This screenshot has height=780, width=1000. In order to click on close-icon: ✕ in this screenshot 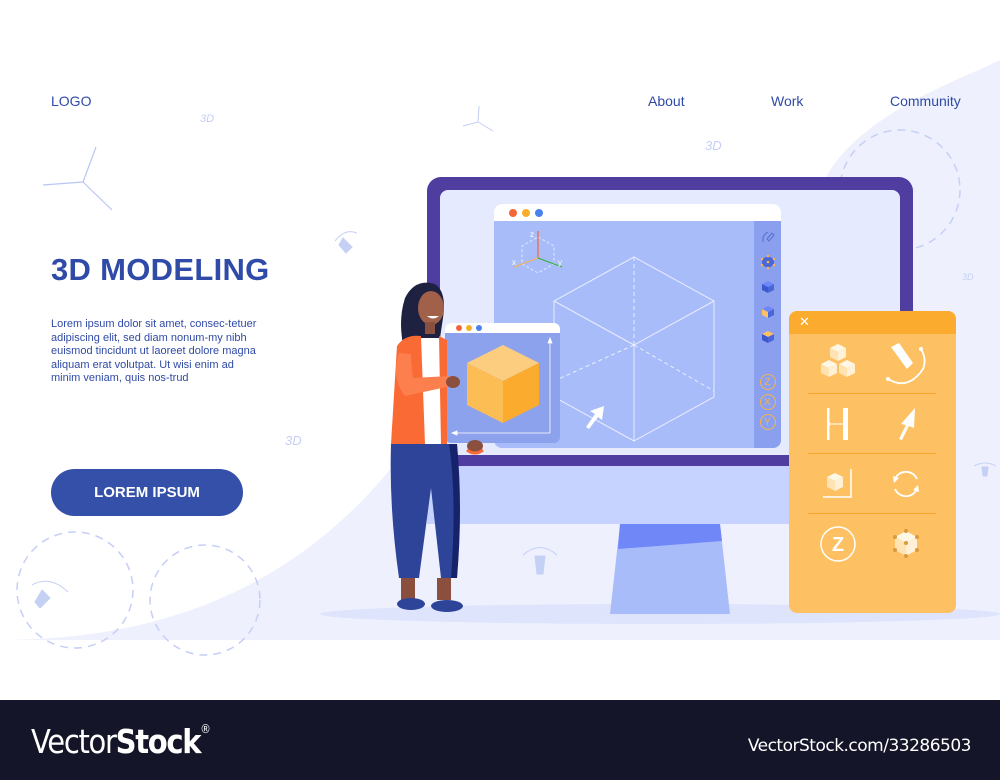, I will do `click(804, 322)`.